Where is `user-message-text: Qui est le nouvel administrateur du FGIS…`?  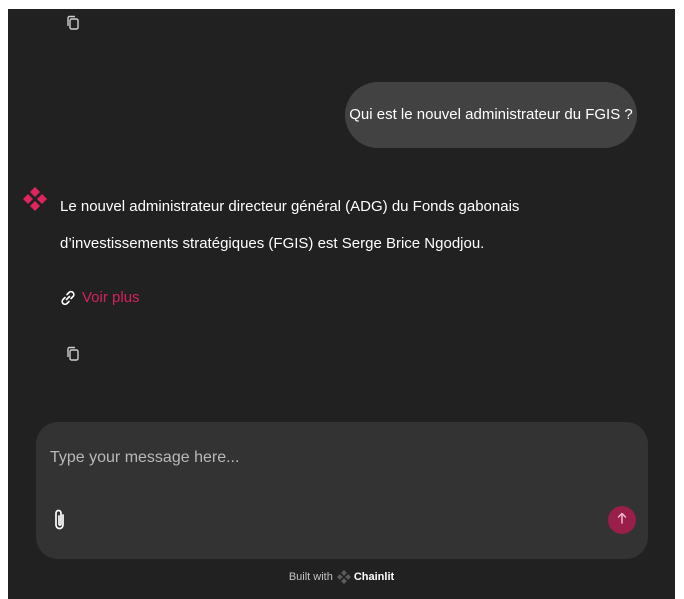
user-message-text: Qui est le nouvel administrateur du FGIS… is located at coordinates (491, 114).